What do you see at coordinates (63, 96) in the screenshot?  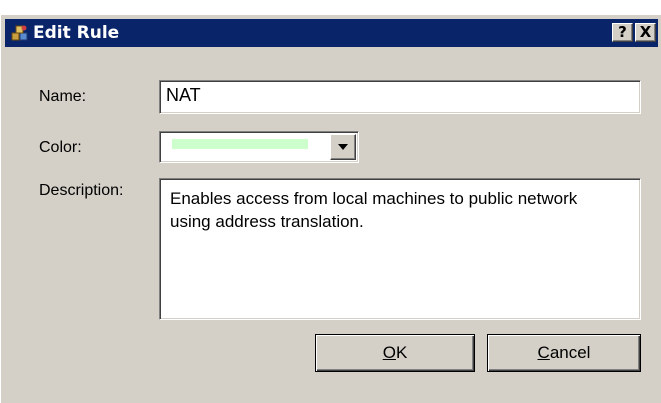 I see `name-label: Name:` at bounding box center [63, 96].